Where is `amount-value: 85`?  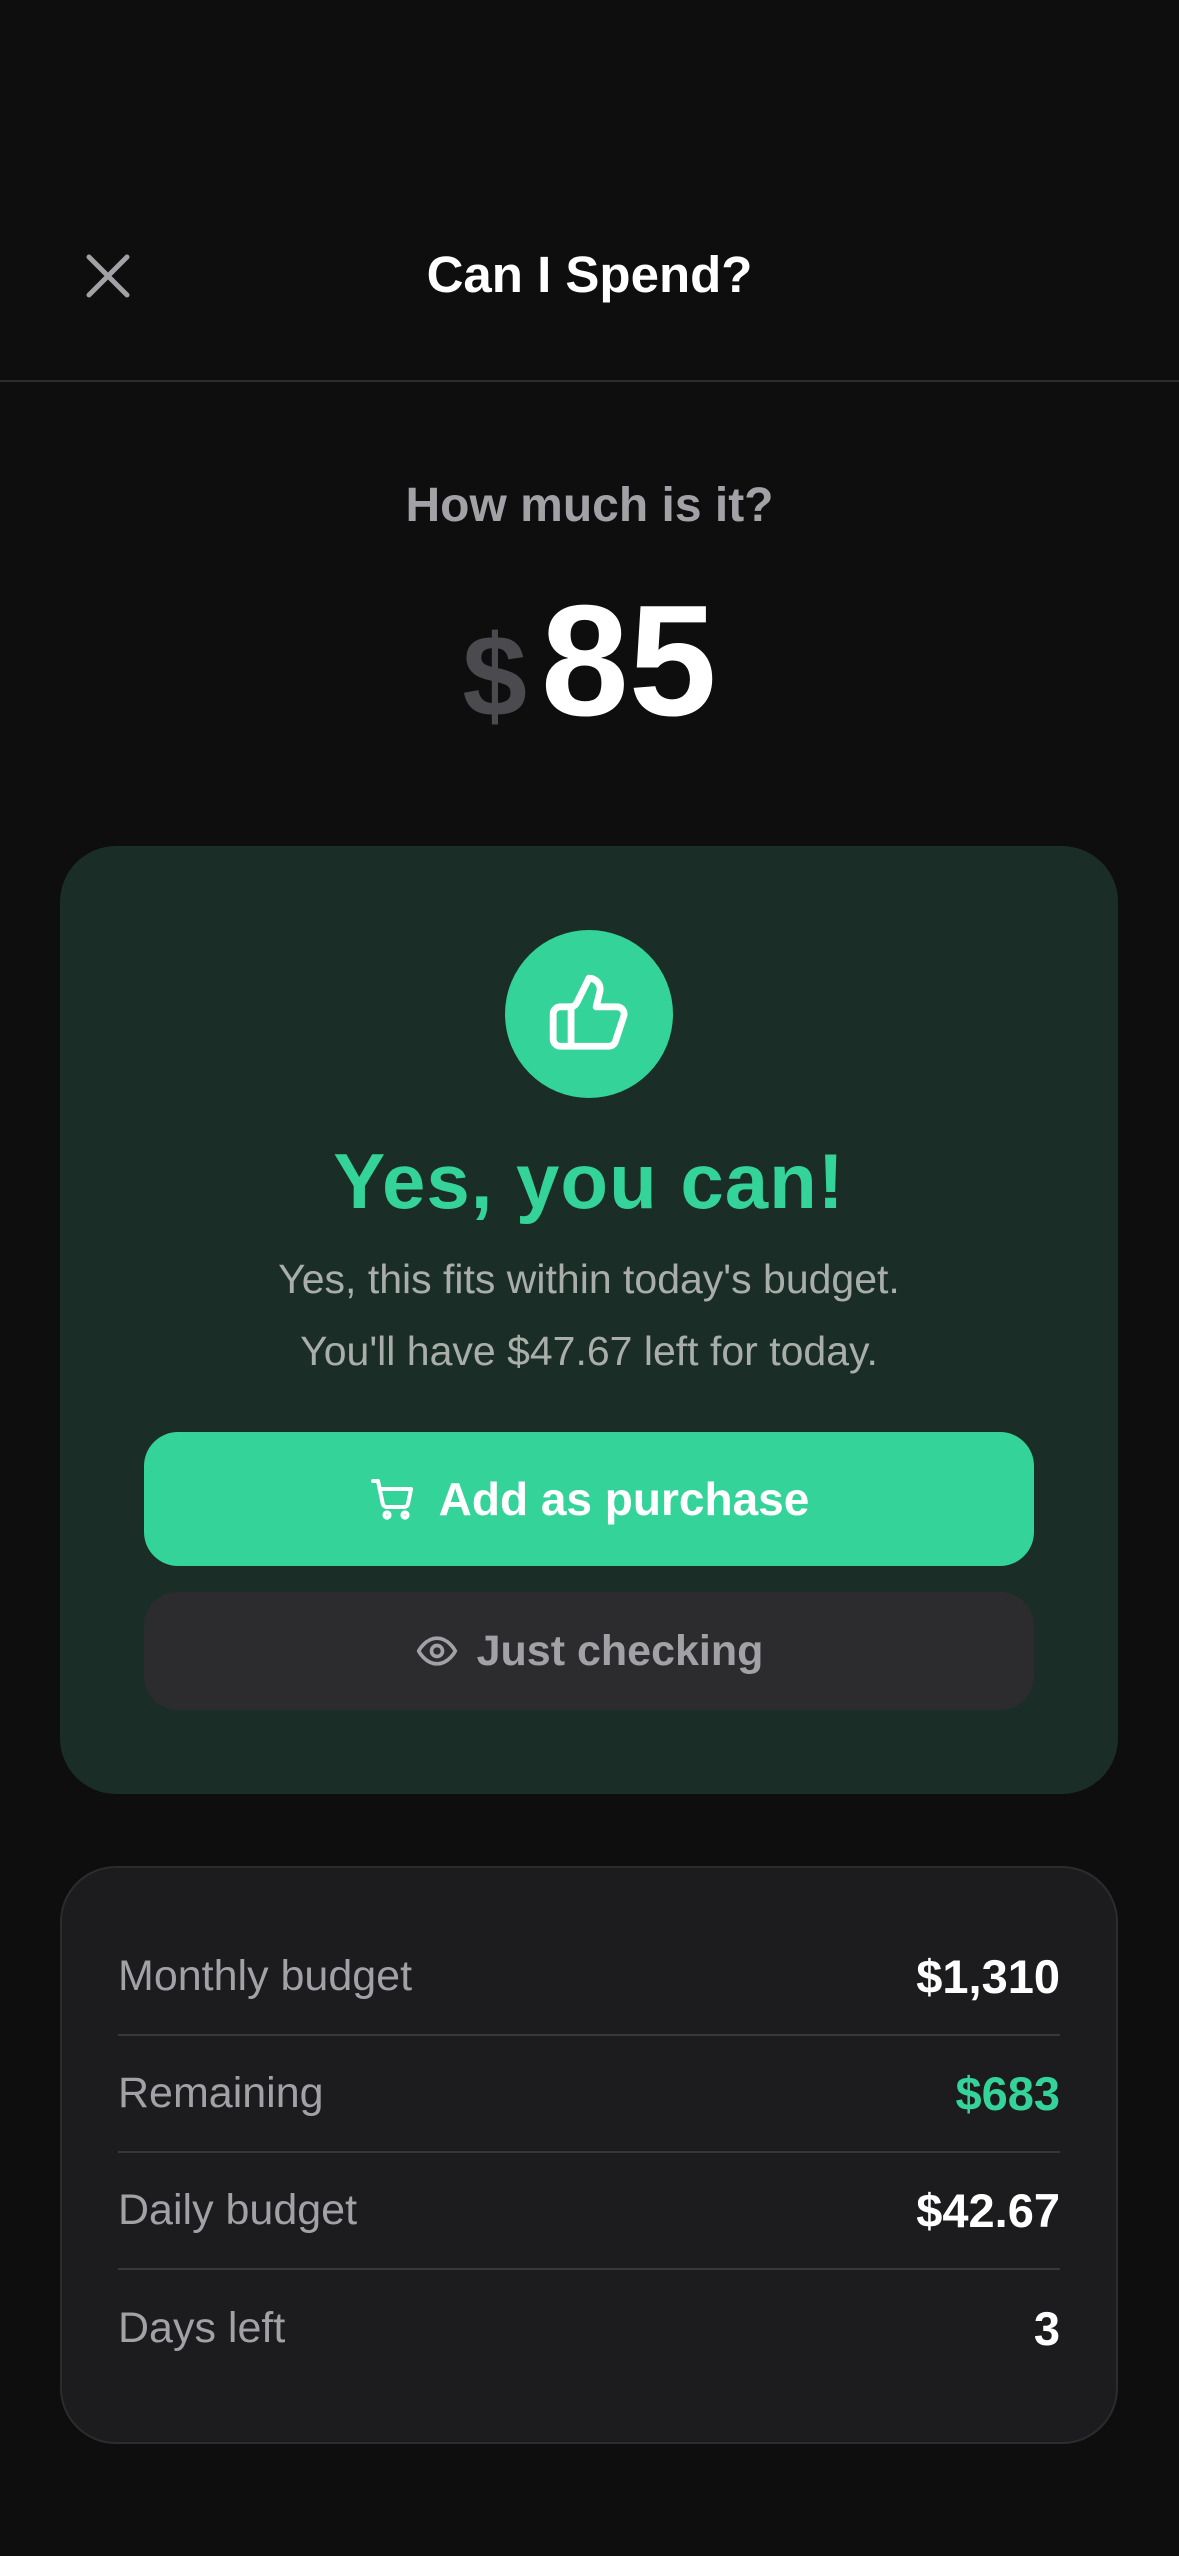 amount-value: 85 is located at coordinates (629, 661).